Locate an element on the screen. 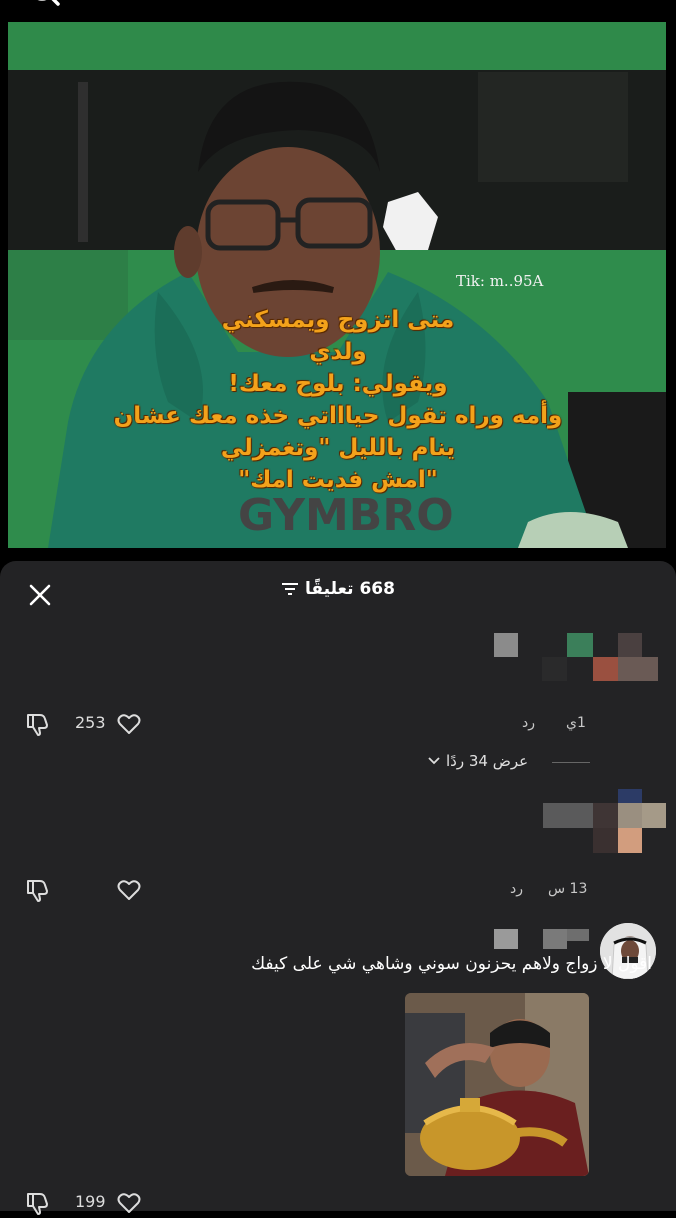 The height and width of the screenshot is (1218, 676). replies-divider is located at coordinates (571, 762).